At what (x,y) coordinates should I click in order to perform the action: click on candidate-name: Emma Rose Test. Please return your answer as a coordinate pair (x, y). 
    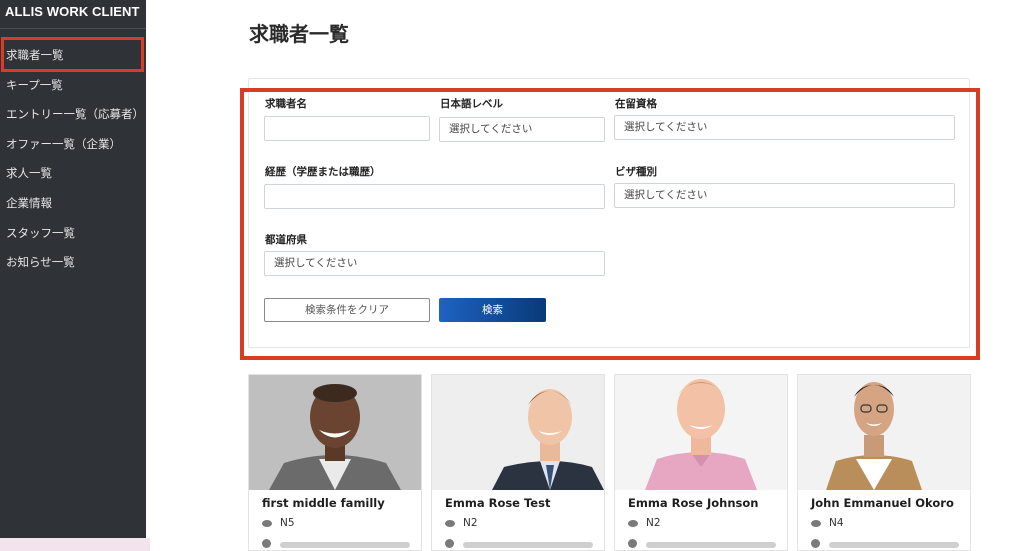
    Looking at the image, I should click on (498, 503).